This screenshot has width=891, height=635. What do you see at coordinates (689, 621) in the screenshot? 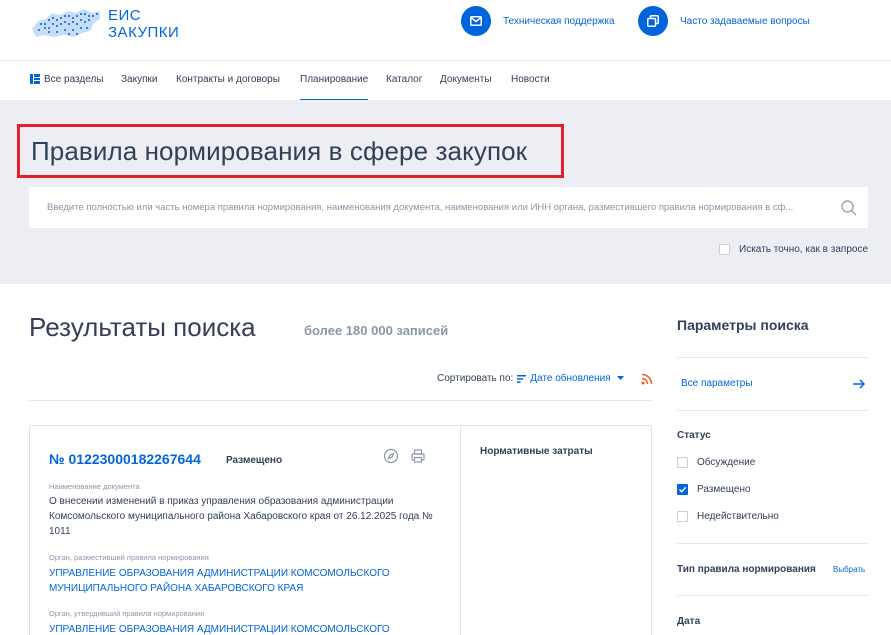
I see `date-filter-title: Дата` at bounding box center [689, 621].